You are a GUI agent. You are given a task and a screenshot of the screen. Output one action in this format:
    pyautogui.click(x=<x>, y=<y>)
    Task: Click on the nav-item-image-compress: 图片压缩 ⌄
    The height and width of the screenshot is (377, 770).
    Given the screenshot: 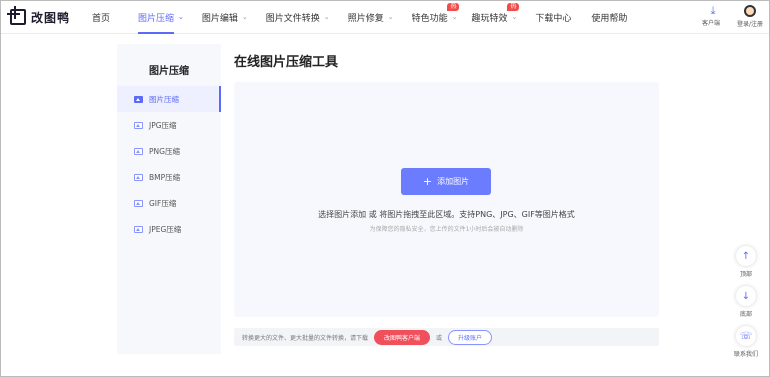 What is the action you would take?
    pyautogui.click(x=161, y=17)
    